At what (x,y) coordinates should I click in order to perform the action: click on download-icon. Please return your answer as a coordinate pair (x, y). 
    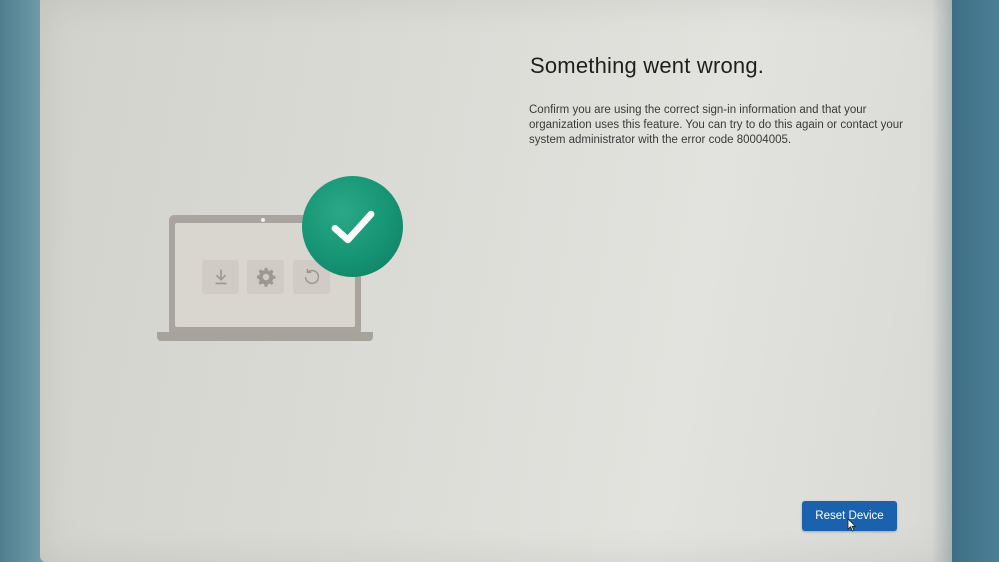
    Looking at the image, I should click on (220, 277).